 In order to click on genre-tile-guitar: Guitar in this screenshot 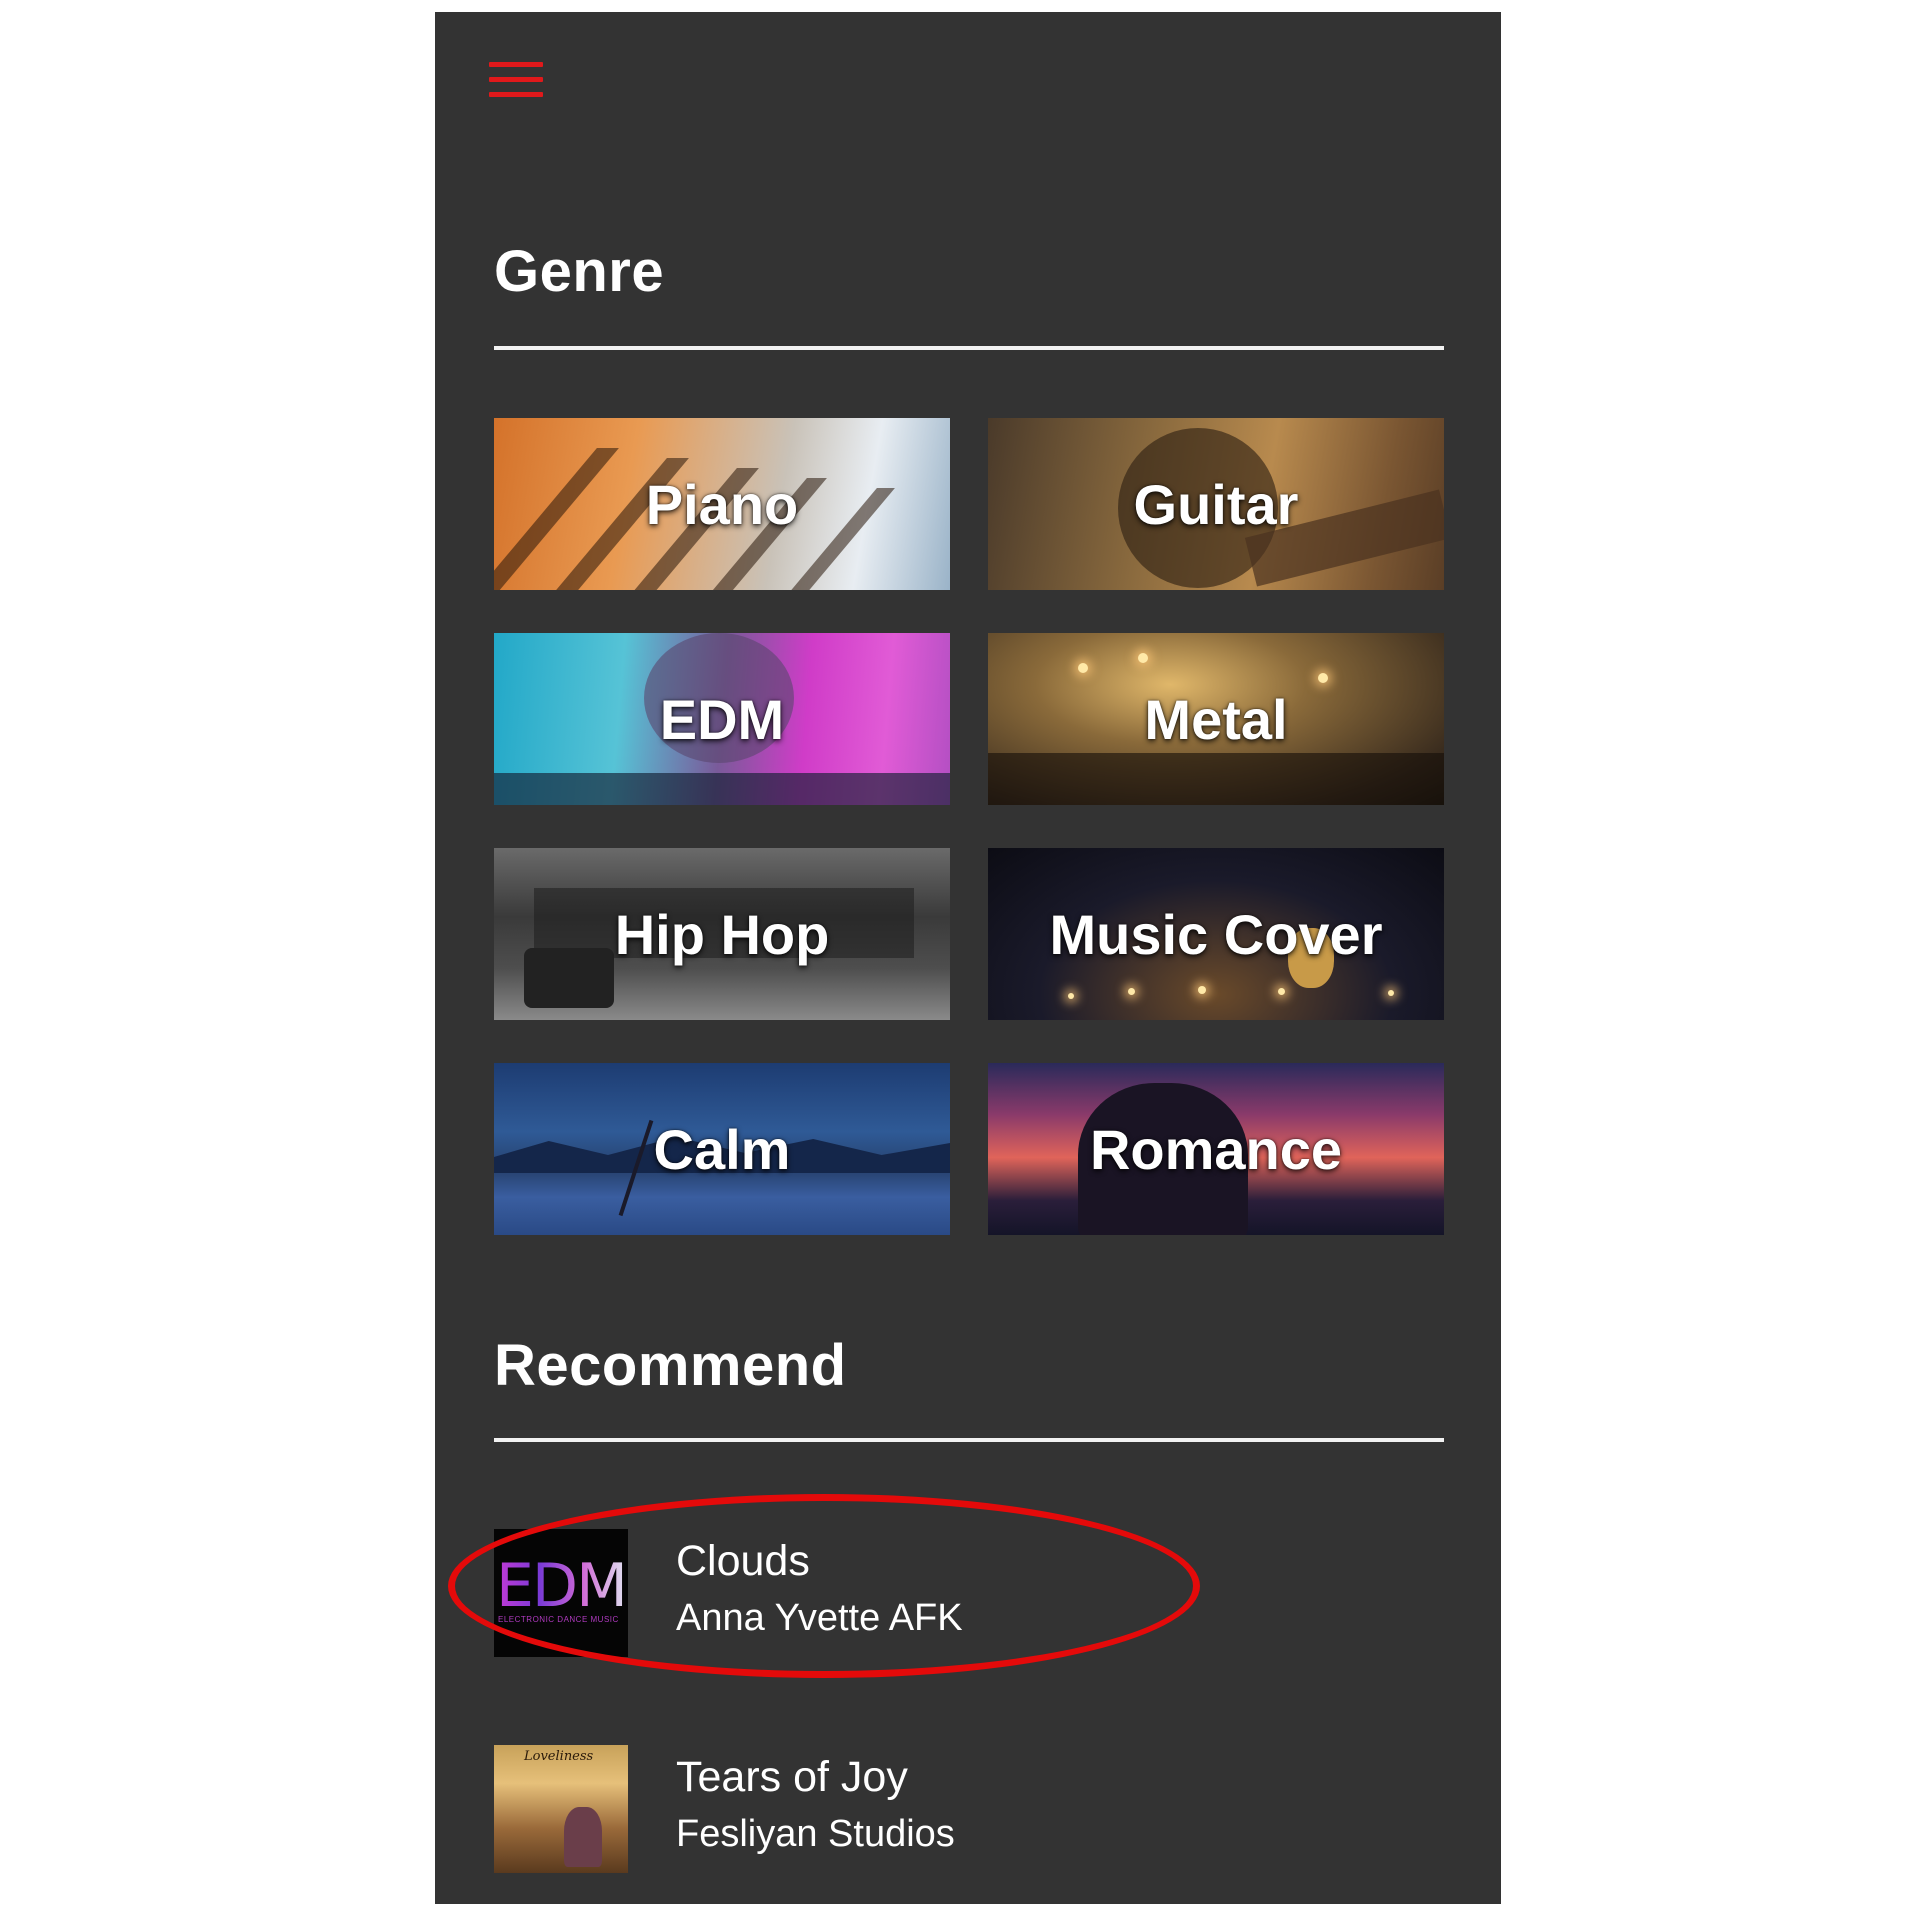, I will do `click(1216, 504)`.